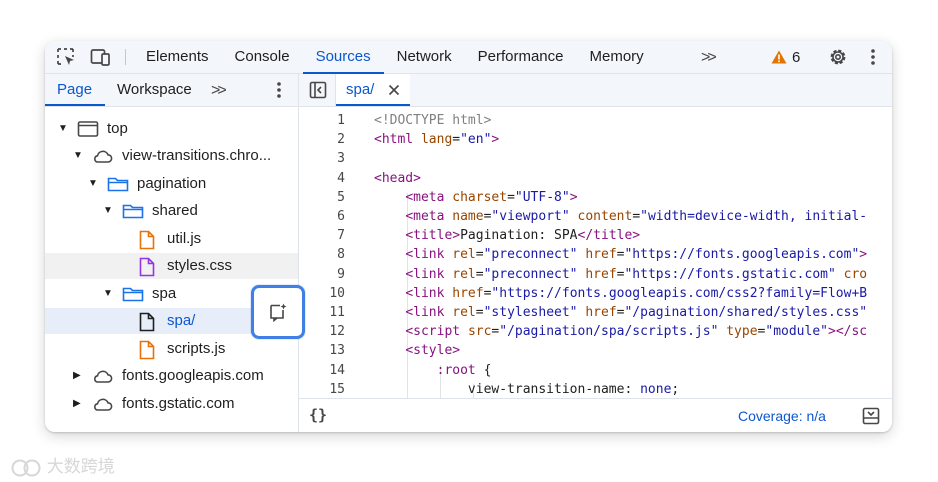  What do you see at coordinates (171, 239) in the screenshot?
I see `tree-item-file: util.js` at bounding box center [171, 239].